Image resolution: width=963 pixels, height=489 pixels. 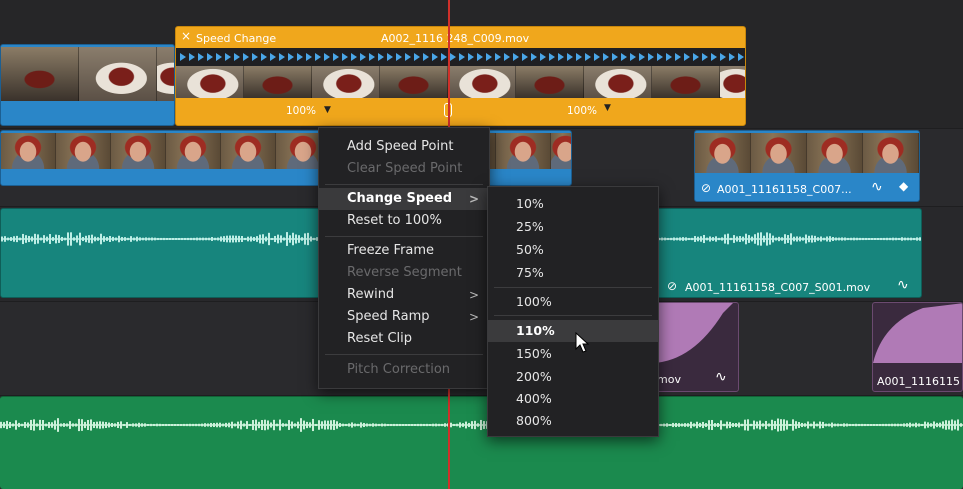 What do you see at coordinates (388, 316) in the screenshot?
I see `menu-item-label: Speed Ramp` at bounding box center [388, 316].